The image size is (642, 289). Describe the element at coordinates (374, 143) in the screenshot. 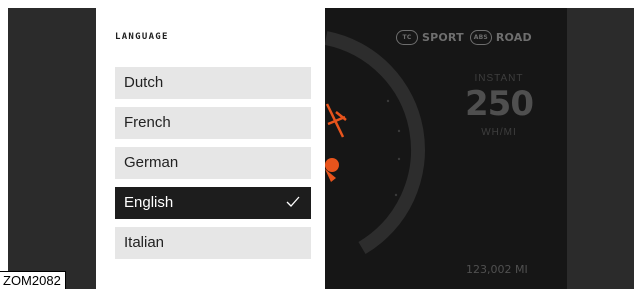

I see `gauge-arc` at that location.